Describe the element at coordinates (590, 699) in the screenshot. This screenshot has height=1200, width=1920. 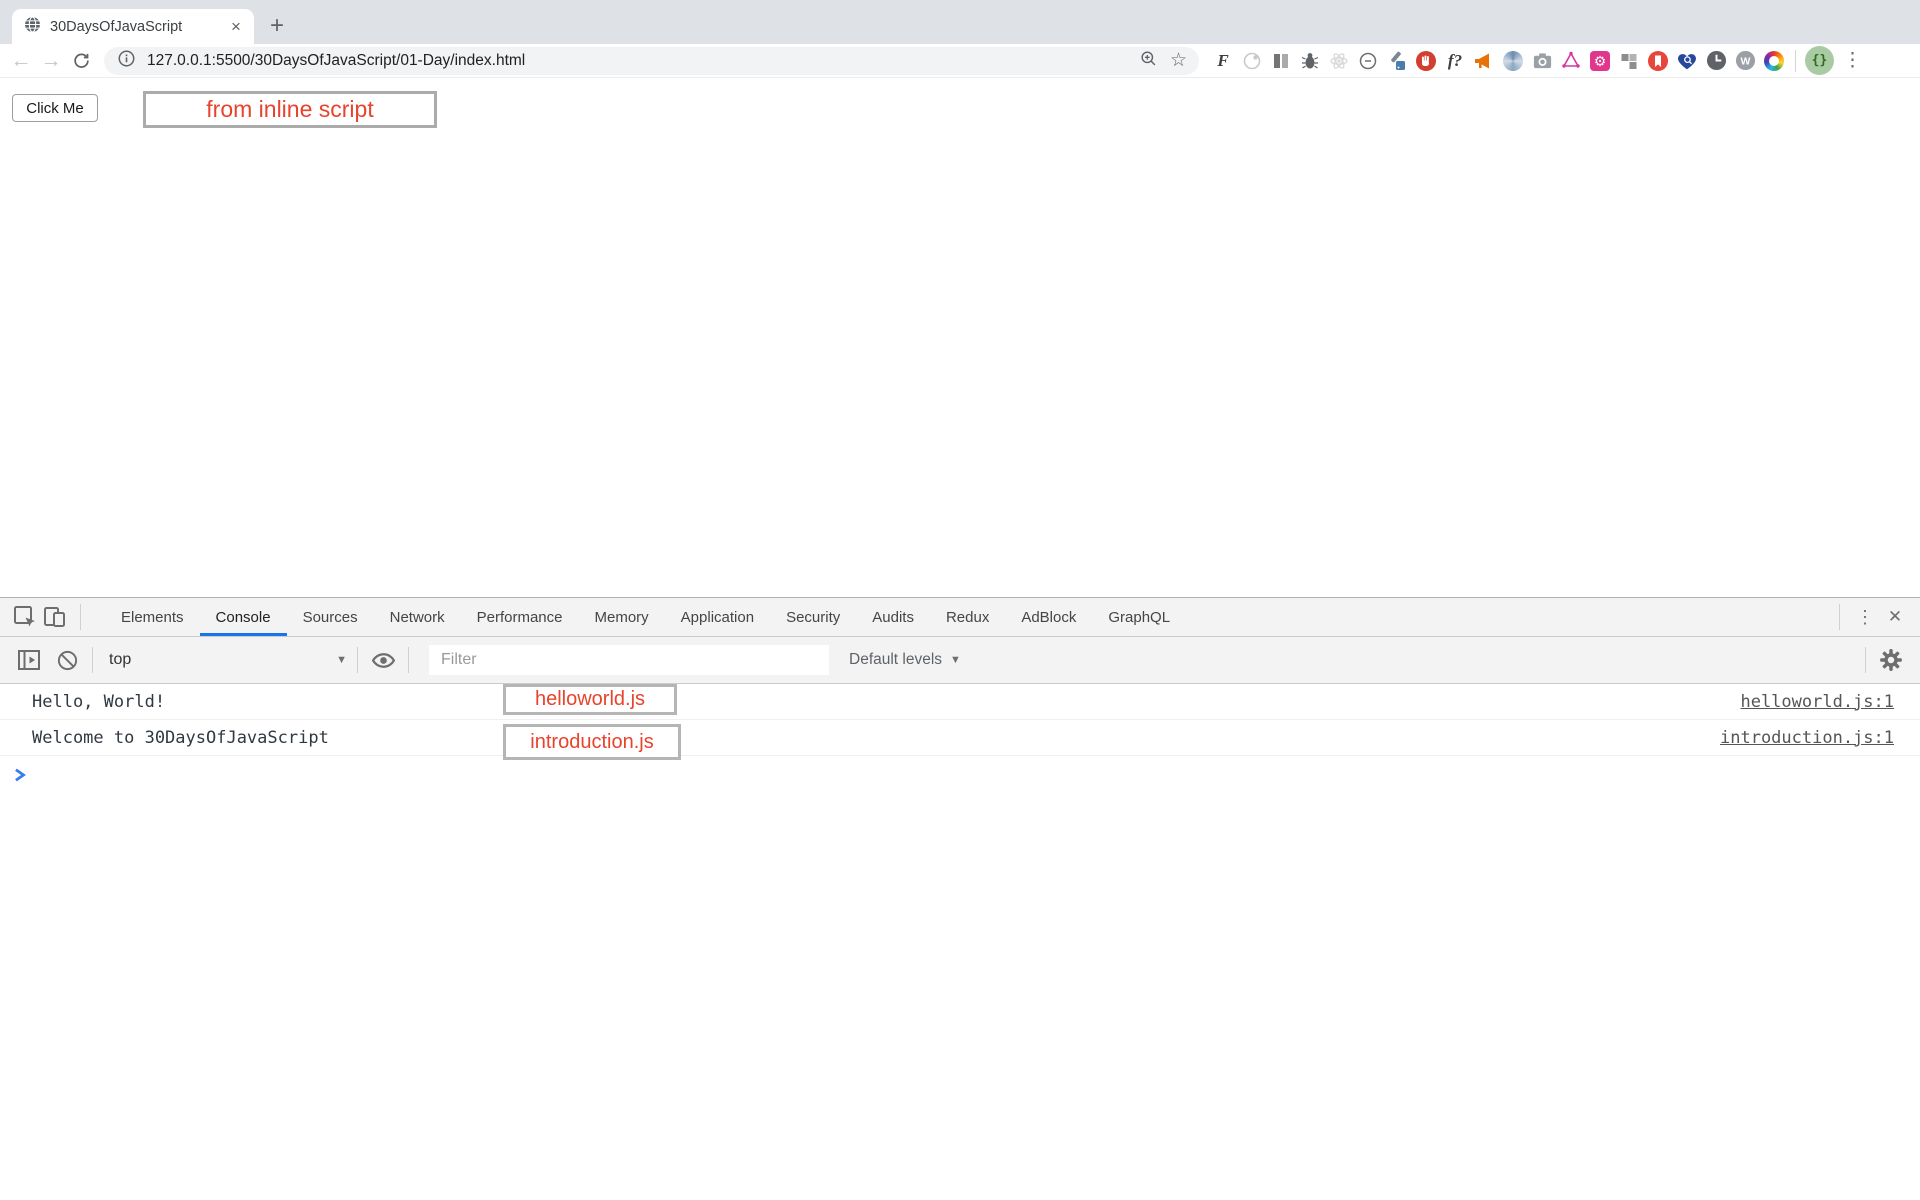
I see `annotation-box-helloworld: helloworld.js` at that location.